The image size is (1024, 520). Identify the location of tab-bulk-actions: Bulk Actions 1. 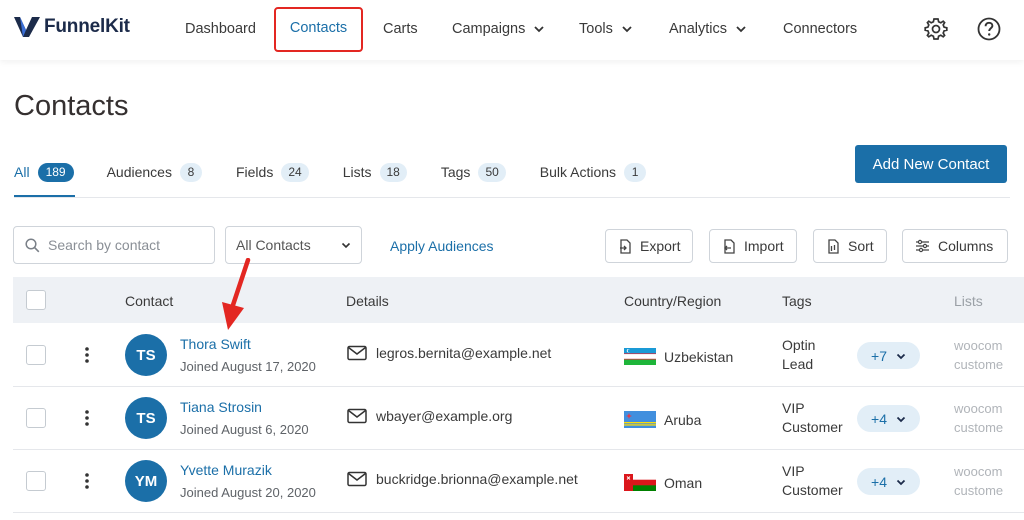
(593, 172).